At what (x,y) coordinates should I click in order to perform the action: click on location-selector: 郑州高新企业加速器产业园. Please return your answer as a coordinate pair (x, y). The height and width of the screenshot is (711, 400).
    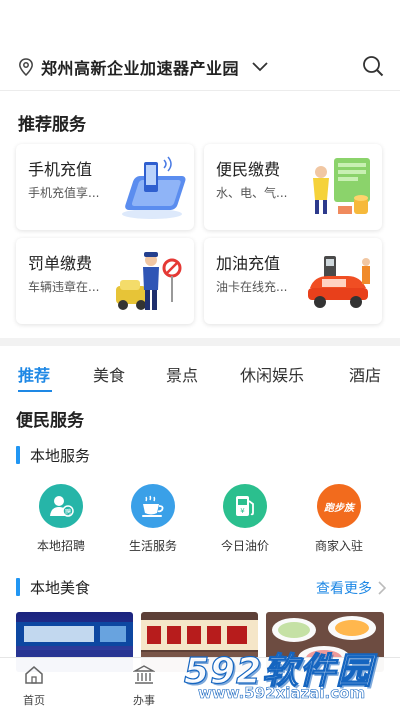
    Looking at the image, I should click on (143, 67).